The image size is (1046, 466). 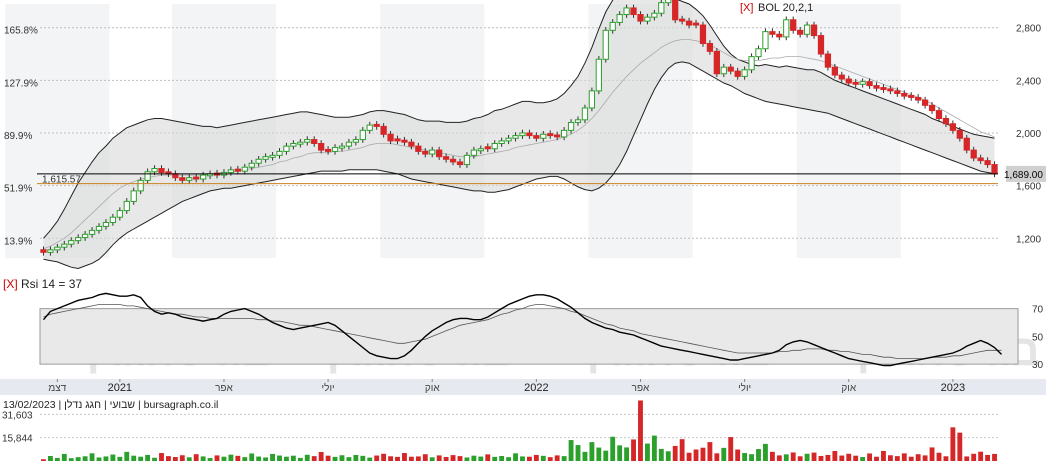 I want to click on pct-tick-label: 127.9%, so click(x=21, y=83).